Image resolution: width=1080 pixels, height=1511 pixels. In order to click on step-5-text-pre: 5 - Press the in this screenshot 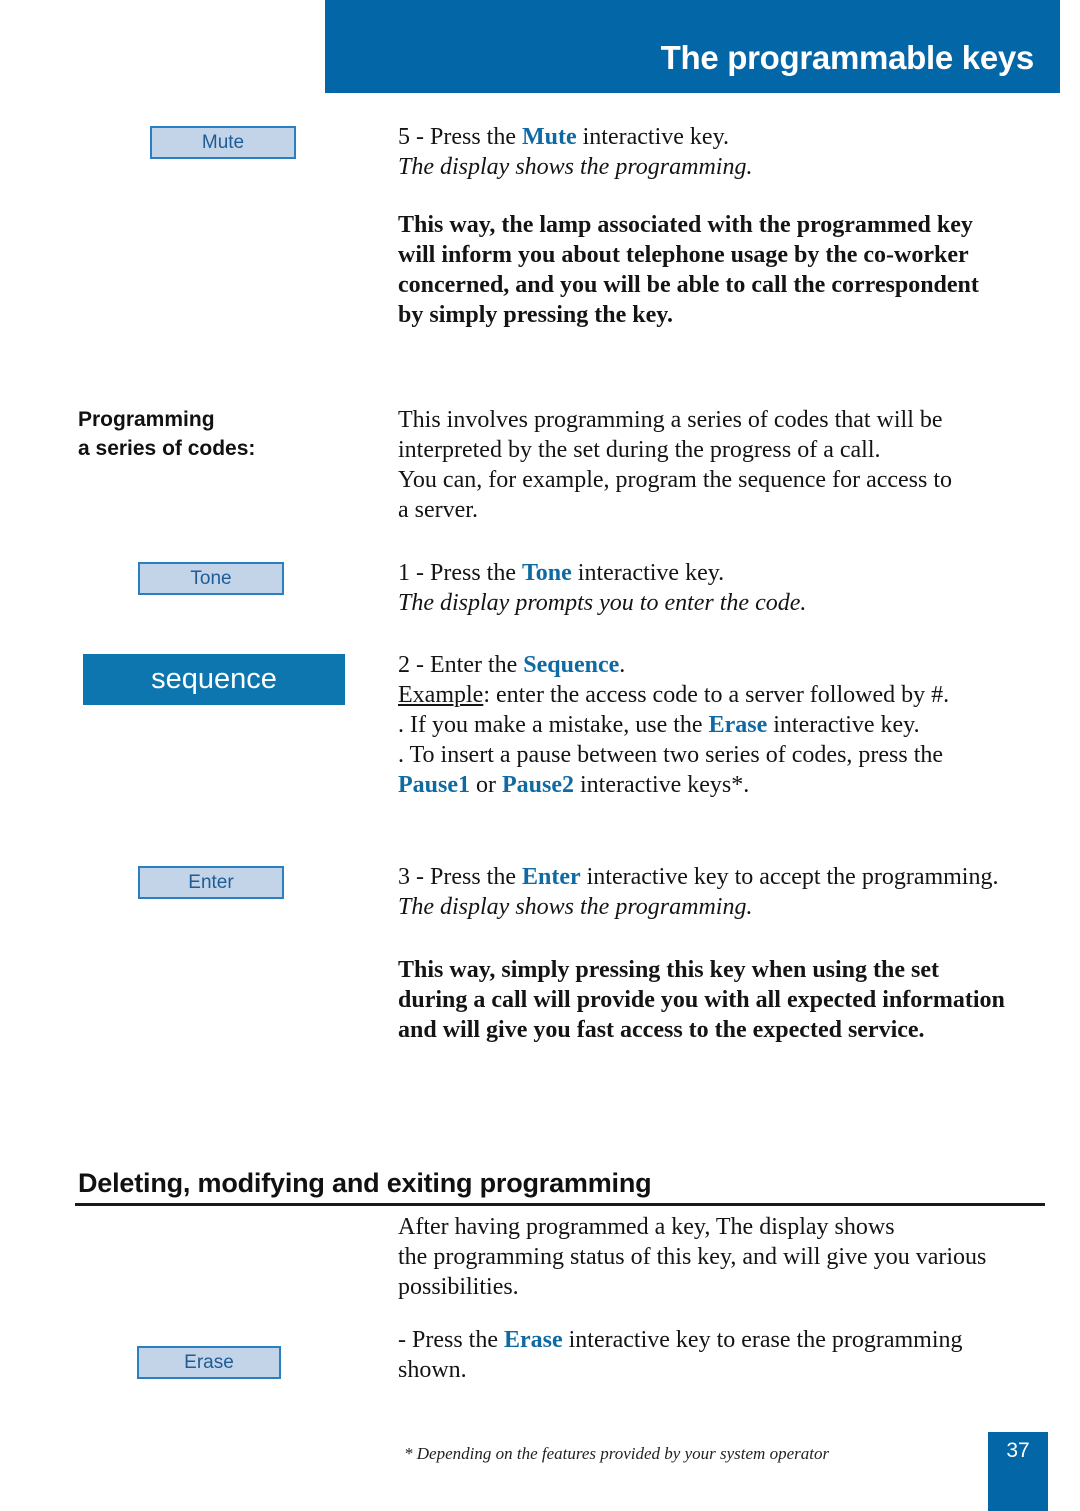, I will do `click(460, 137)`.